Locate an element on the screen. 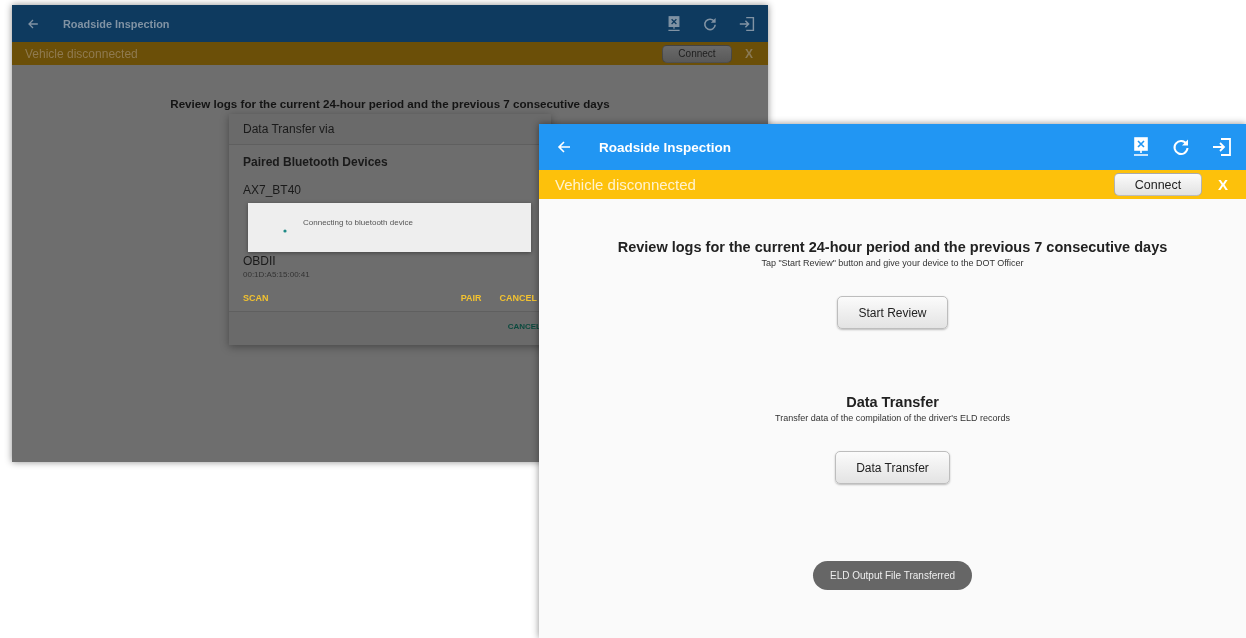  toast-message: ELD Output File Transferred is located at coordinates (892, 575).